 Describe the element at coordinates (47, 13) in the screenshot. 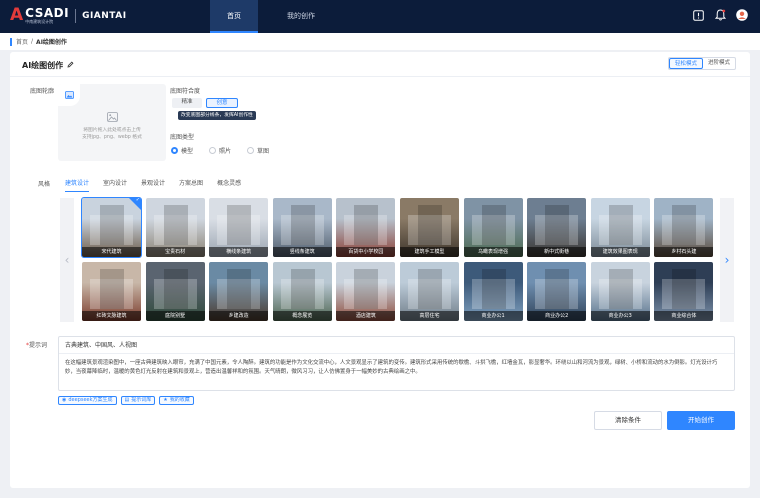

I see `logo-name: CSADI` at that location.